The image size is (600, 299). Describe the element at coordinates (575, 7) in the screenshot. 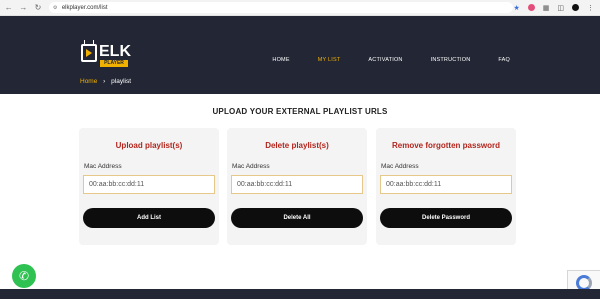

I see `profile-avatar-icon` at that location.